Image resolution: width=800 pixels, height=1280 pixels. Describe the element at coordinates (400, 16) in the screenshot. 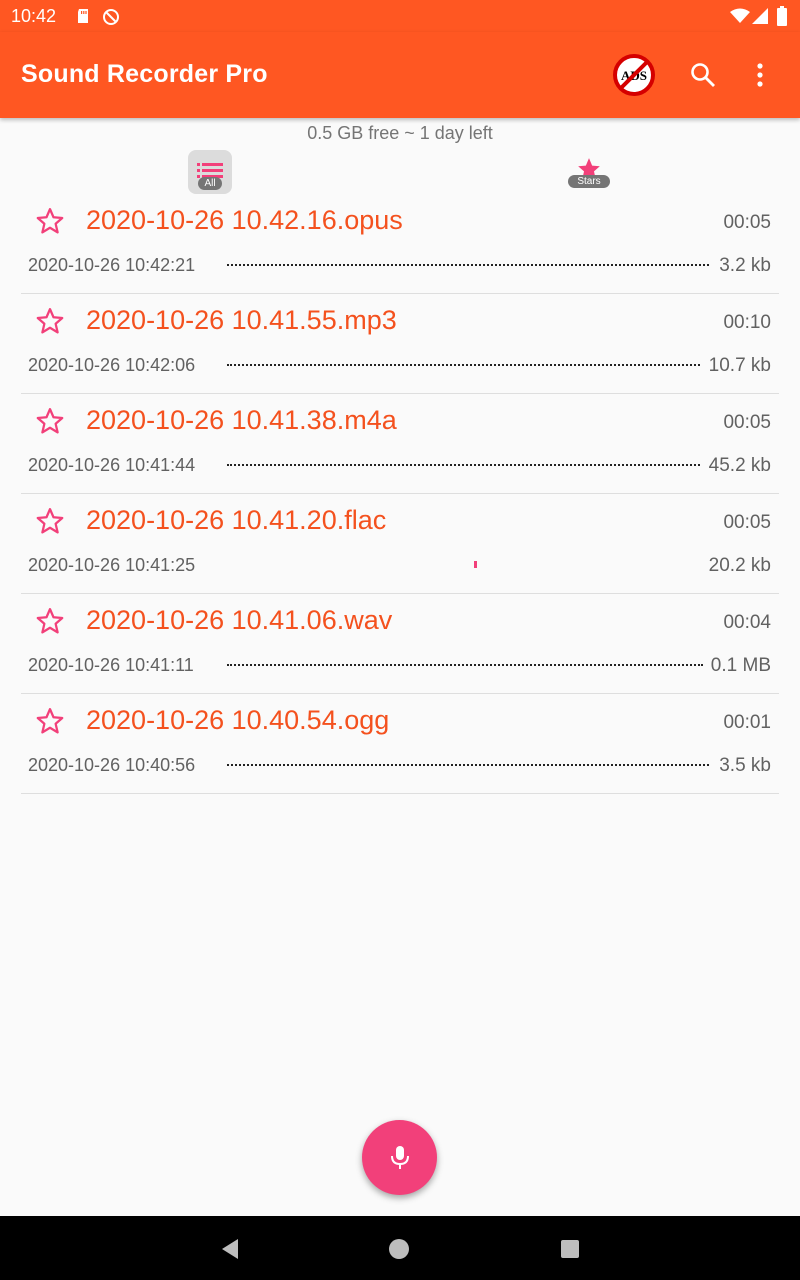

I see `status-bar: 10:42` at that location.